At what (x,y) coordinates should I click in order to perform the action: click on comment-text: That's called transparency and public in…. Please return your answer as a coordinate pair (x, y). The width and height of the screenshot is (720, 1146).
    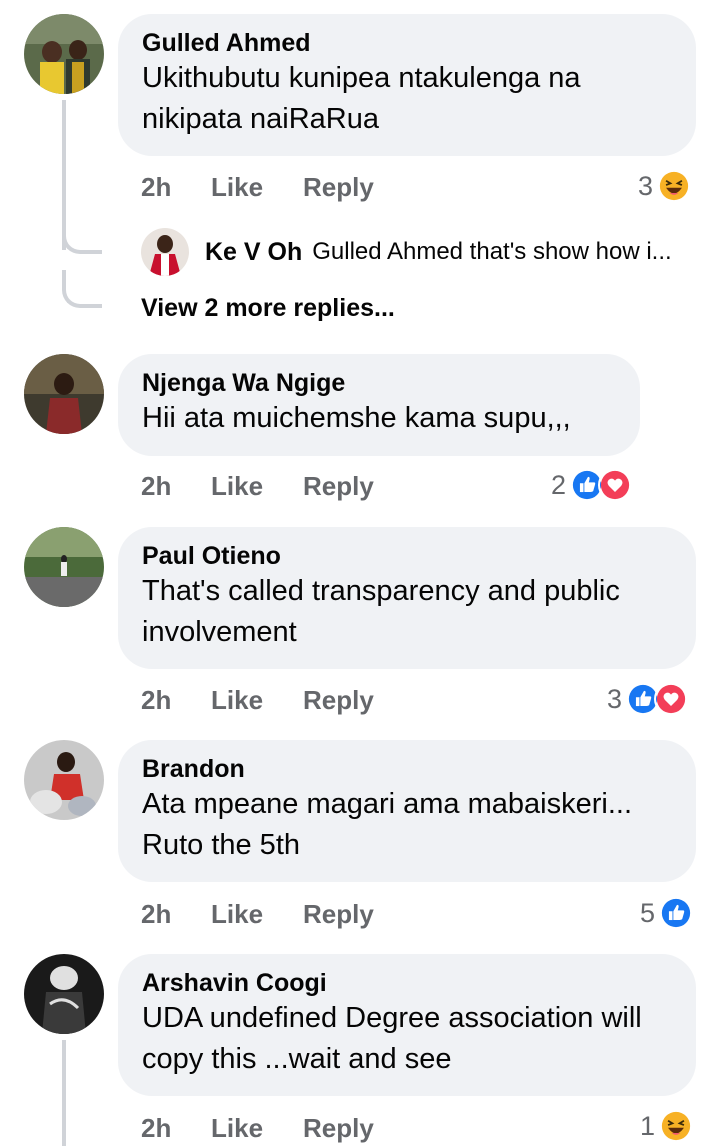
    Looking at the image, I should click on (381, 611).